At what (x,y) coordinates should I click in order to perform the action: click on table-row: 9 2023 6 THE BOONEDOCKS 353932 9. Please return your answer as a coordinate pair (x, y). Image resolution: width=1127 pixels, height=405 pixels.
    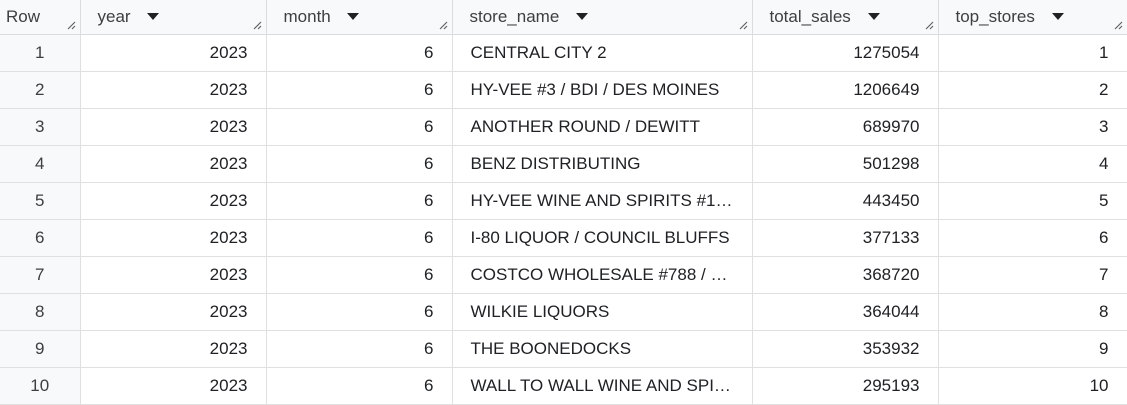
    Looking at the image, I should click on (563, 349).